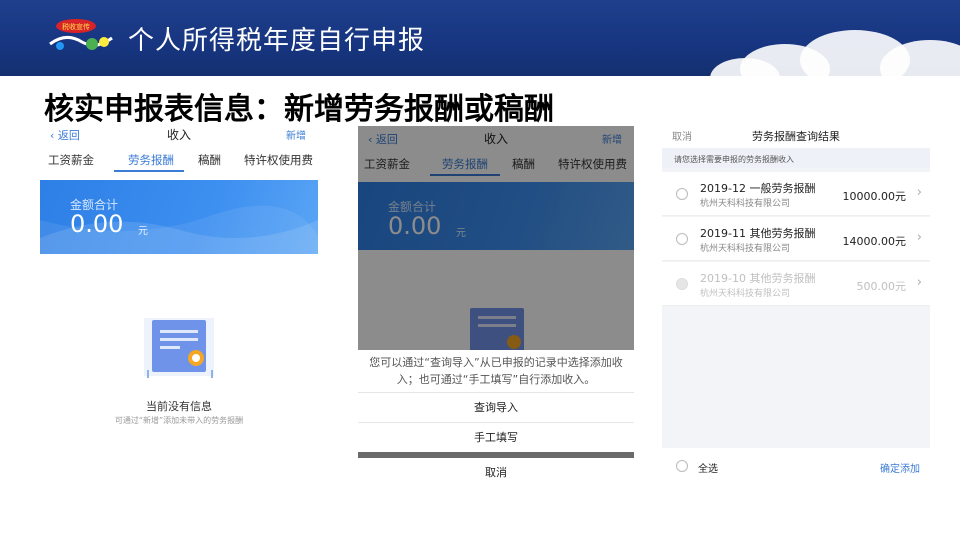  Describe the element at coordinates (151, 160) in the screenshot. I see `tab-labor: 劳务报酬` at that location.